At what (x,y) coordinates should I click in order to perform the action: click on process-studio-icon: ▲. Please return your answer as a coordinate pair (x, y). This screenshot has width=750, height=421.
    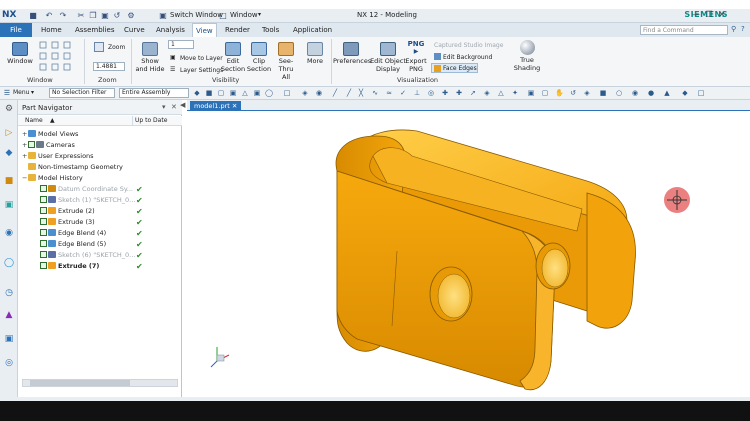
    Looking at the image, I should click on (9, 315).